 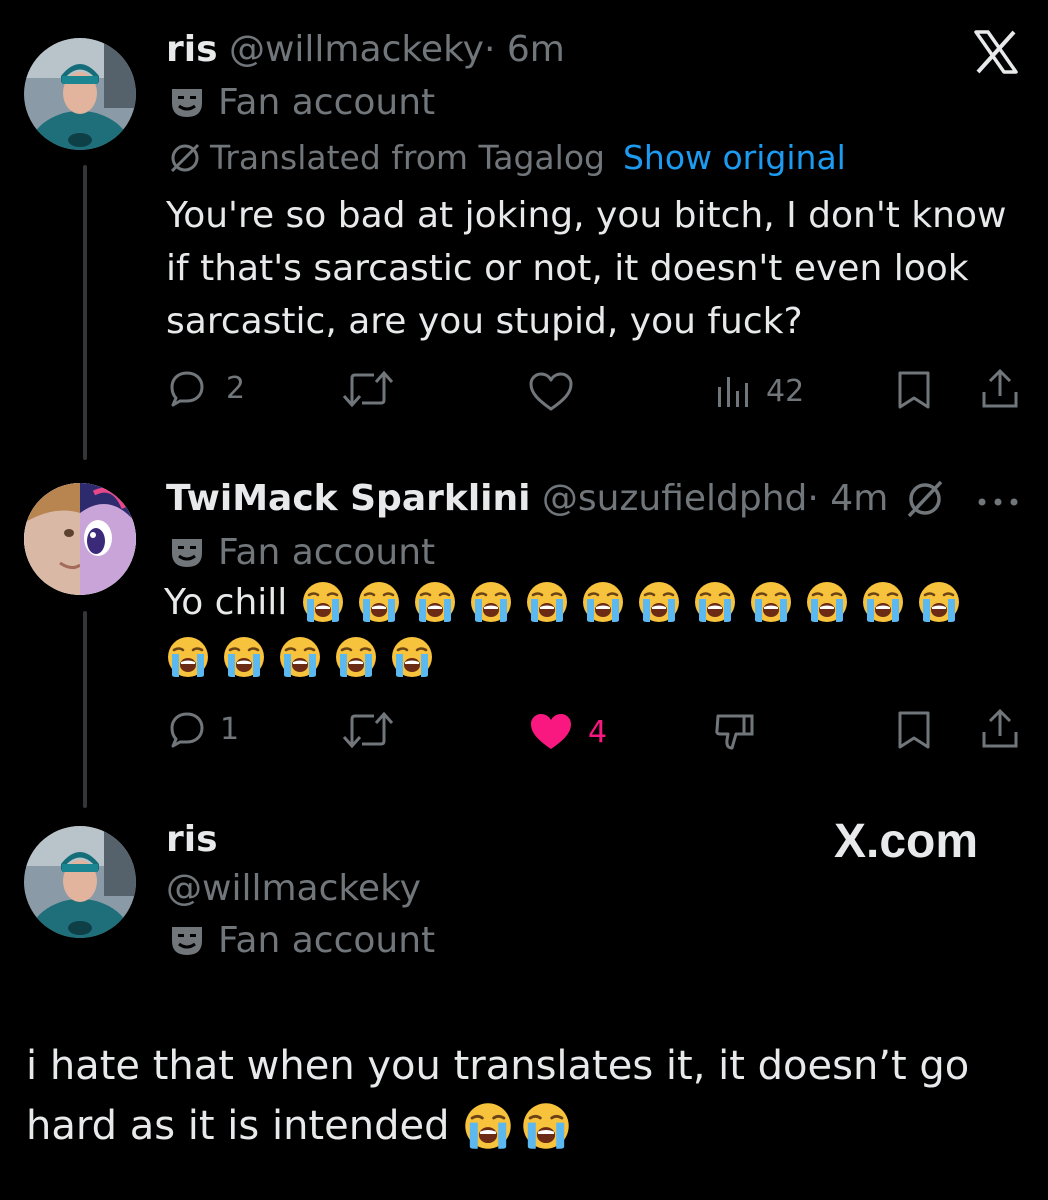 I want to click on x-com-logo: X.com, so click(x=906, y=841).